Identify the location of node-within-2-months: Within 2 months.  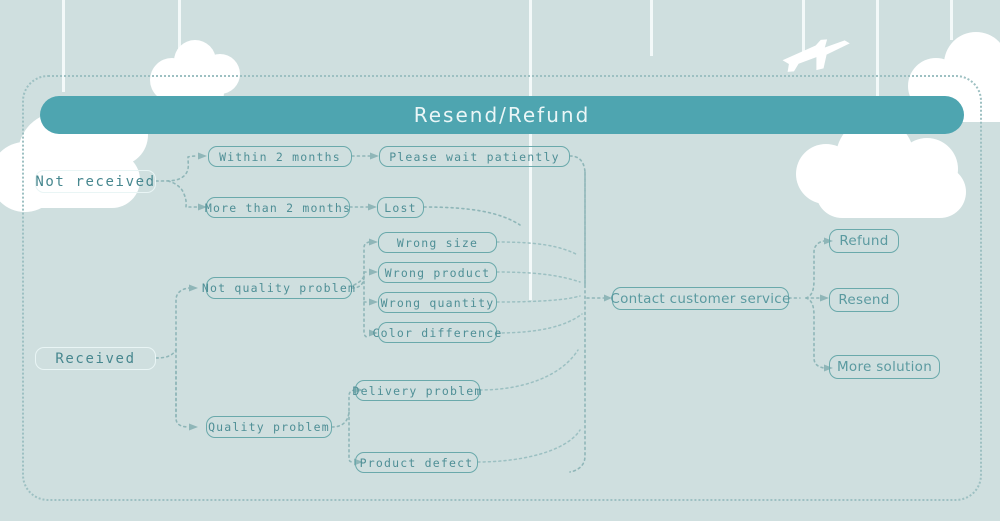
(280, 156).